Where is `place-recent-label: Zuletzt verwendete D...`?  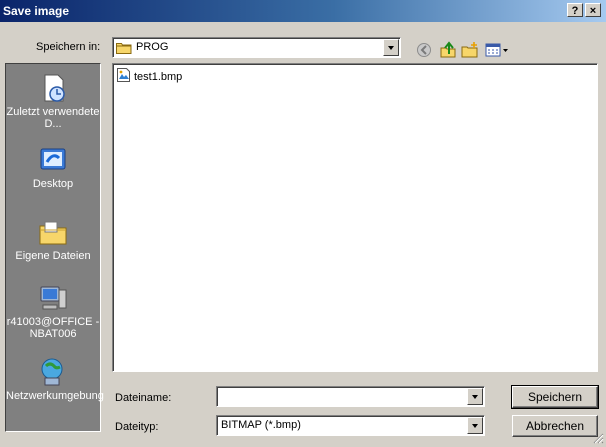
place-recent-label: Zuletzt verwendete D... is located at coordinates (53, 118).